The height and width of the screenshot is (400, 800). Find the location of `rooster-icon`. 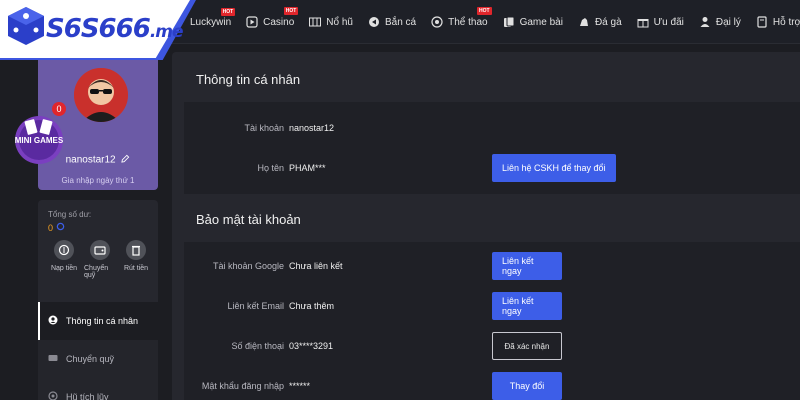

rooster-icon is located at coordinates (584, 22).